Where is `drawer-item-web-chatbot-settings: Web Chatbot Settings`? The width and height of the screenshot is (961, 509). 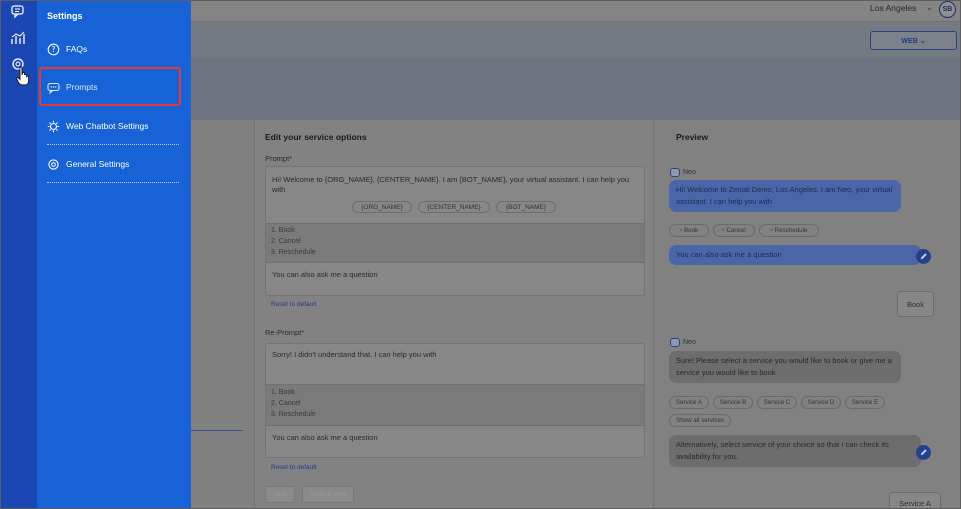
drawer-item-web-chatbot-settings: Web Chatbot Settings is located at coordinates (98, 126).